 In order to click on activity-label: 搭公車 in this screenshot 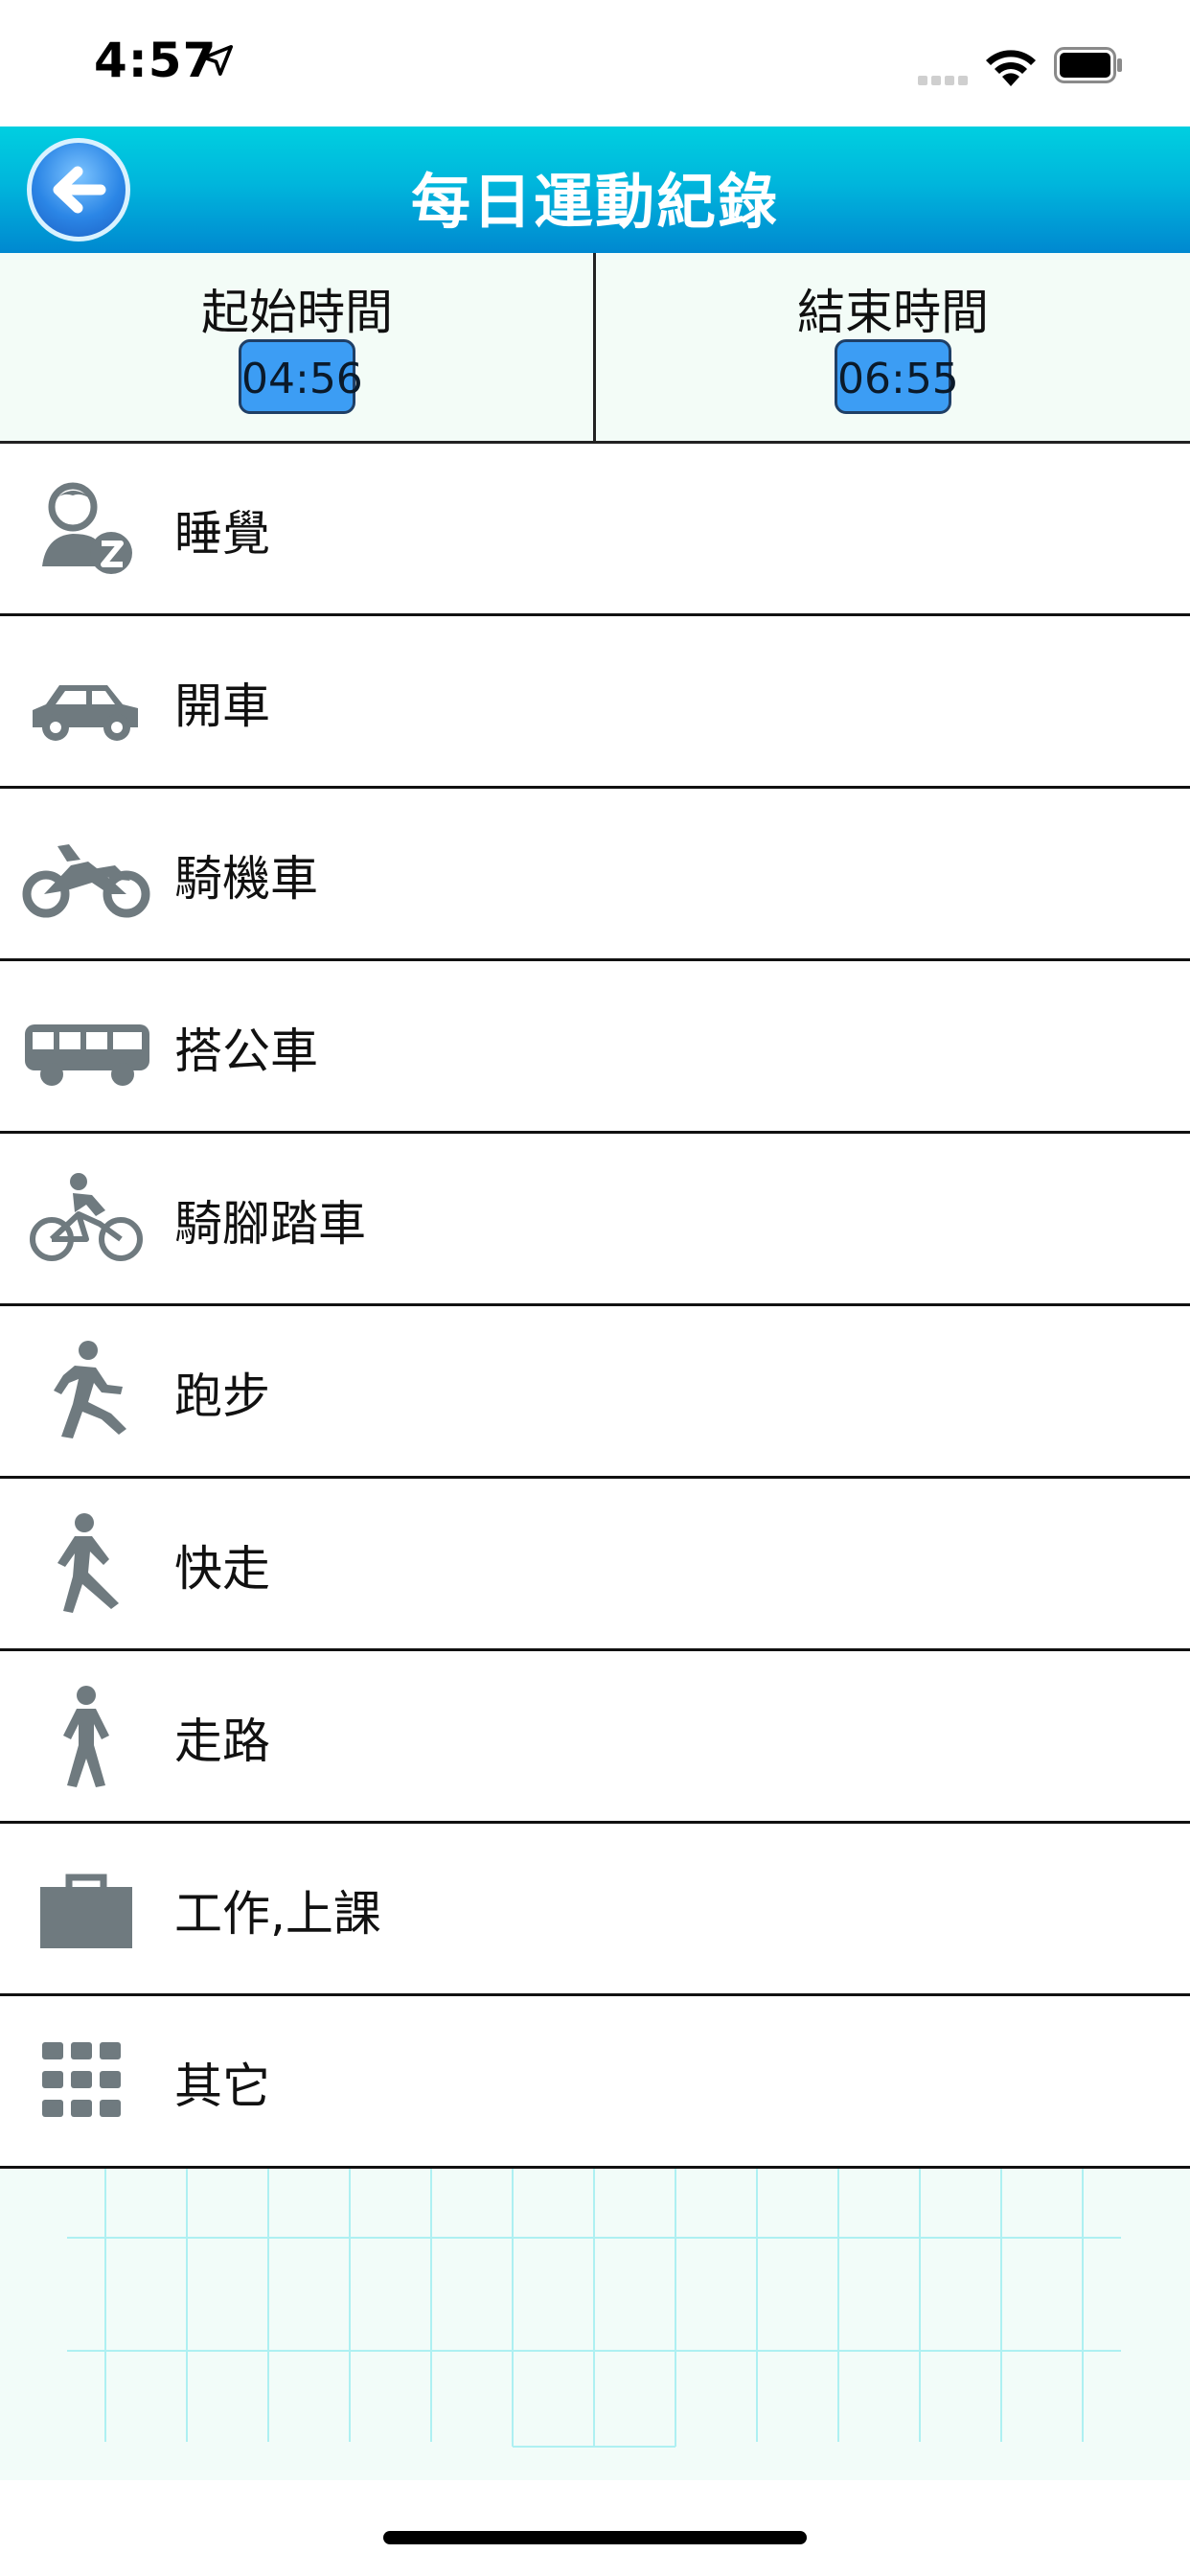, I will do `click(246, 1051)`.